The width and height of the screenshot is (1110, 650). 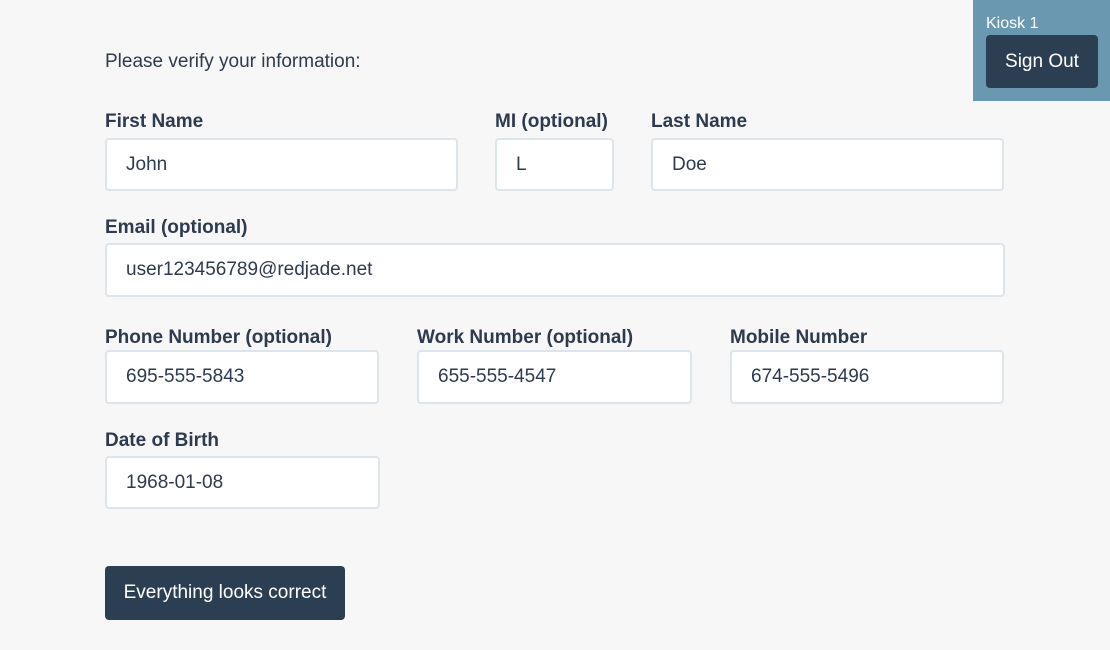 What do you see at coordinates (525, 337) in the screenshot?
I see `work-number-label: Work Number (optional)` at bounding box center [525, 337].